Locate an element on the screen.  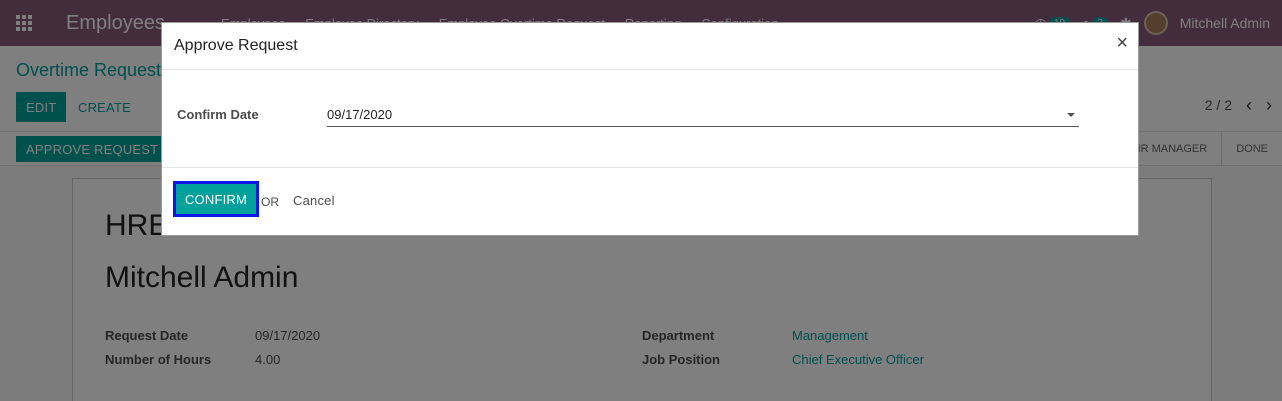
confirm-date-field: 09/17/2020 is located at coordinates (703, 115).